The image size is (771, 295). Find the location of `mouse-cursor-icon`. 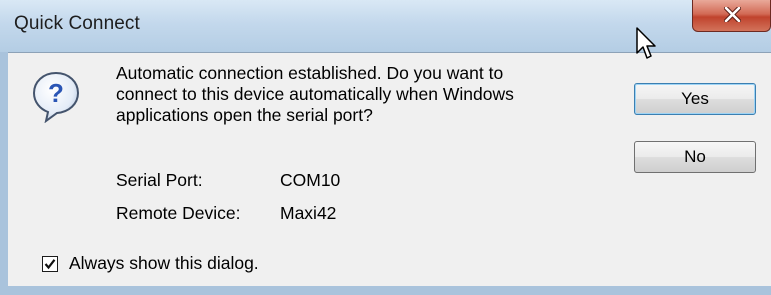

mouse-cursor-icon is located at coordinates (646, 43).